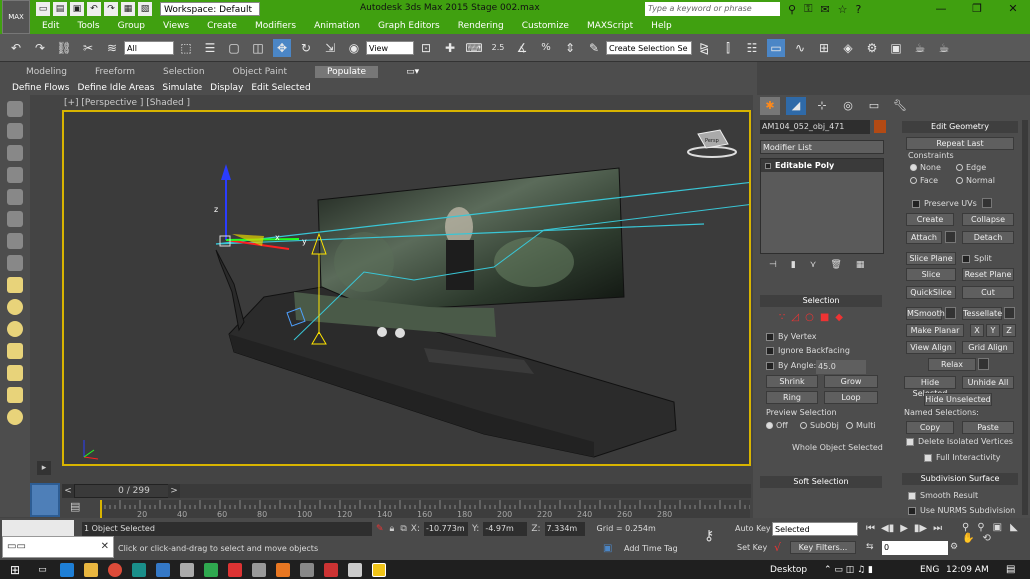 The height and width of the screenshot is (579, 1030). I want to click on copy-selection-button: Copy, so click(930, 427).